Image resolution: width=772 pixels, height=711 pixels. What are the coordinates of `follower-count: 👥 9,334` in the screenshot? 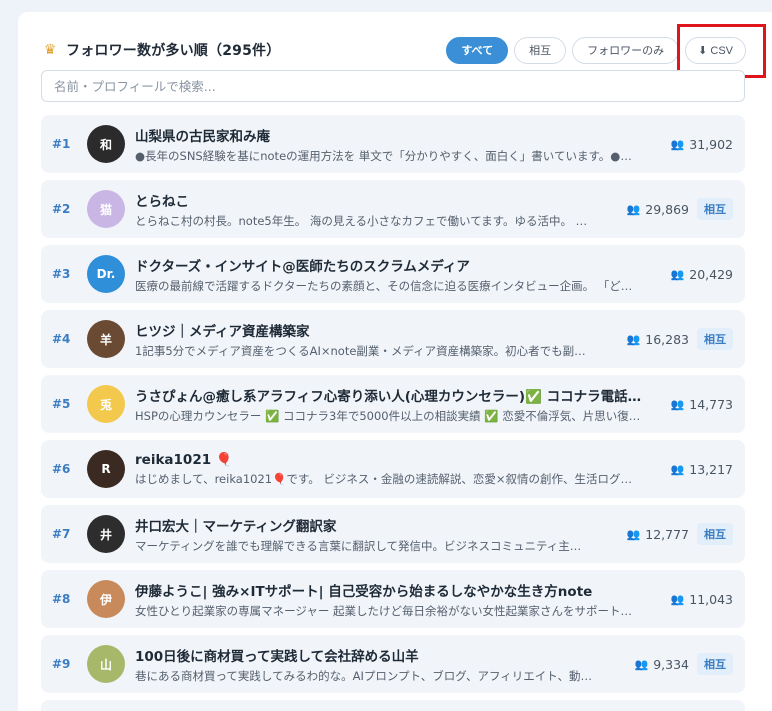 It's located at (662, 664).